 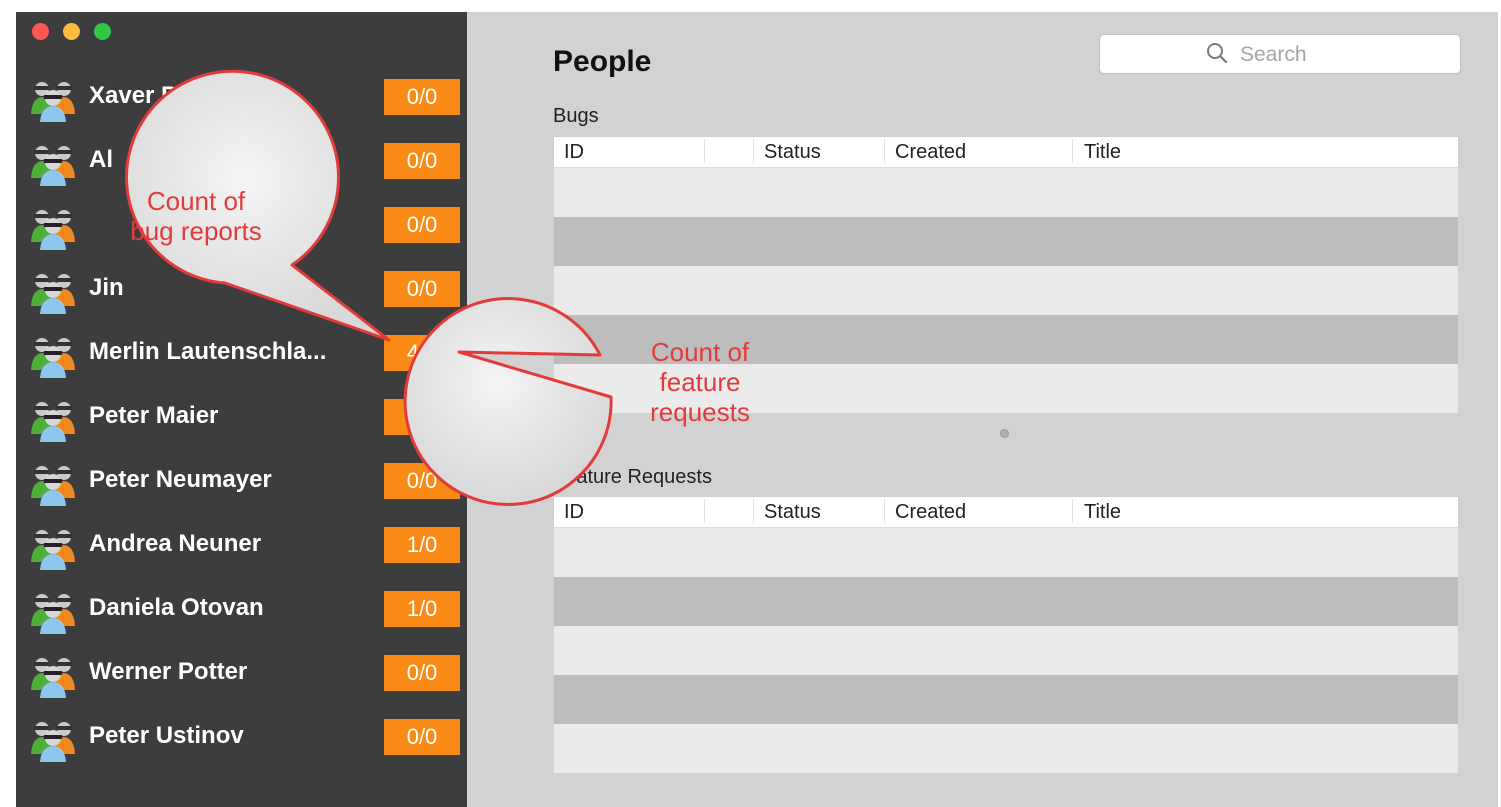 I want to click on feature-callout-text: Count of feature requests, so click(x=700, y=382).